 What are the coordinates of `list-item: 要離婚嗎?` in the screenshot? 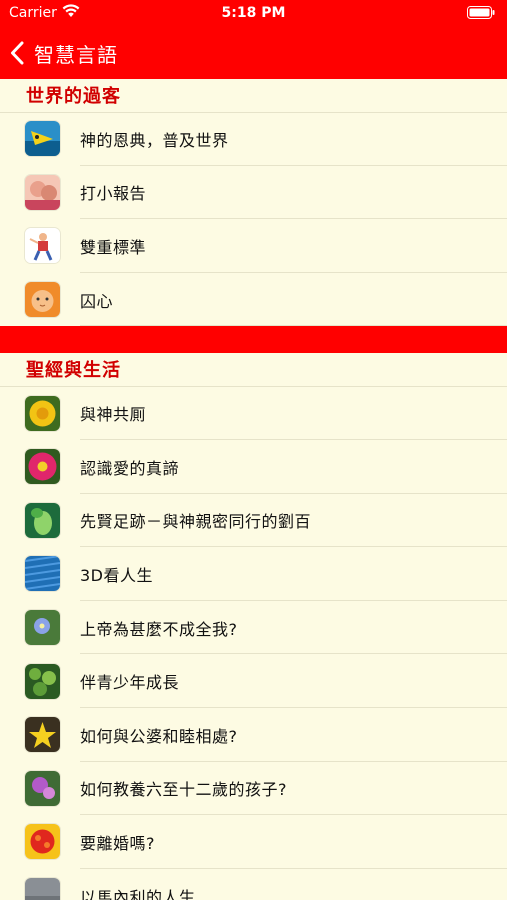 It's located at (253, 842).